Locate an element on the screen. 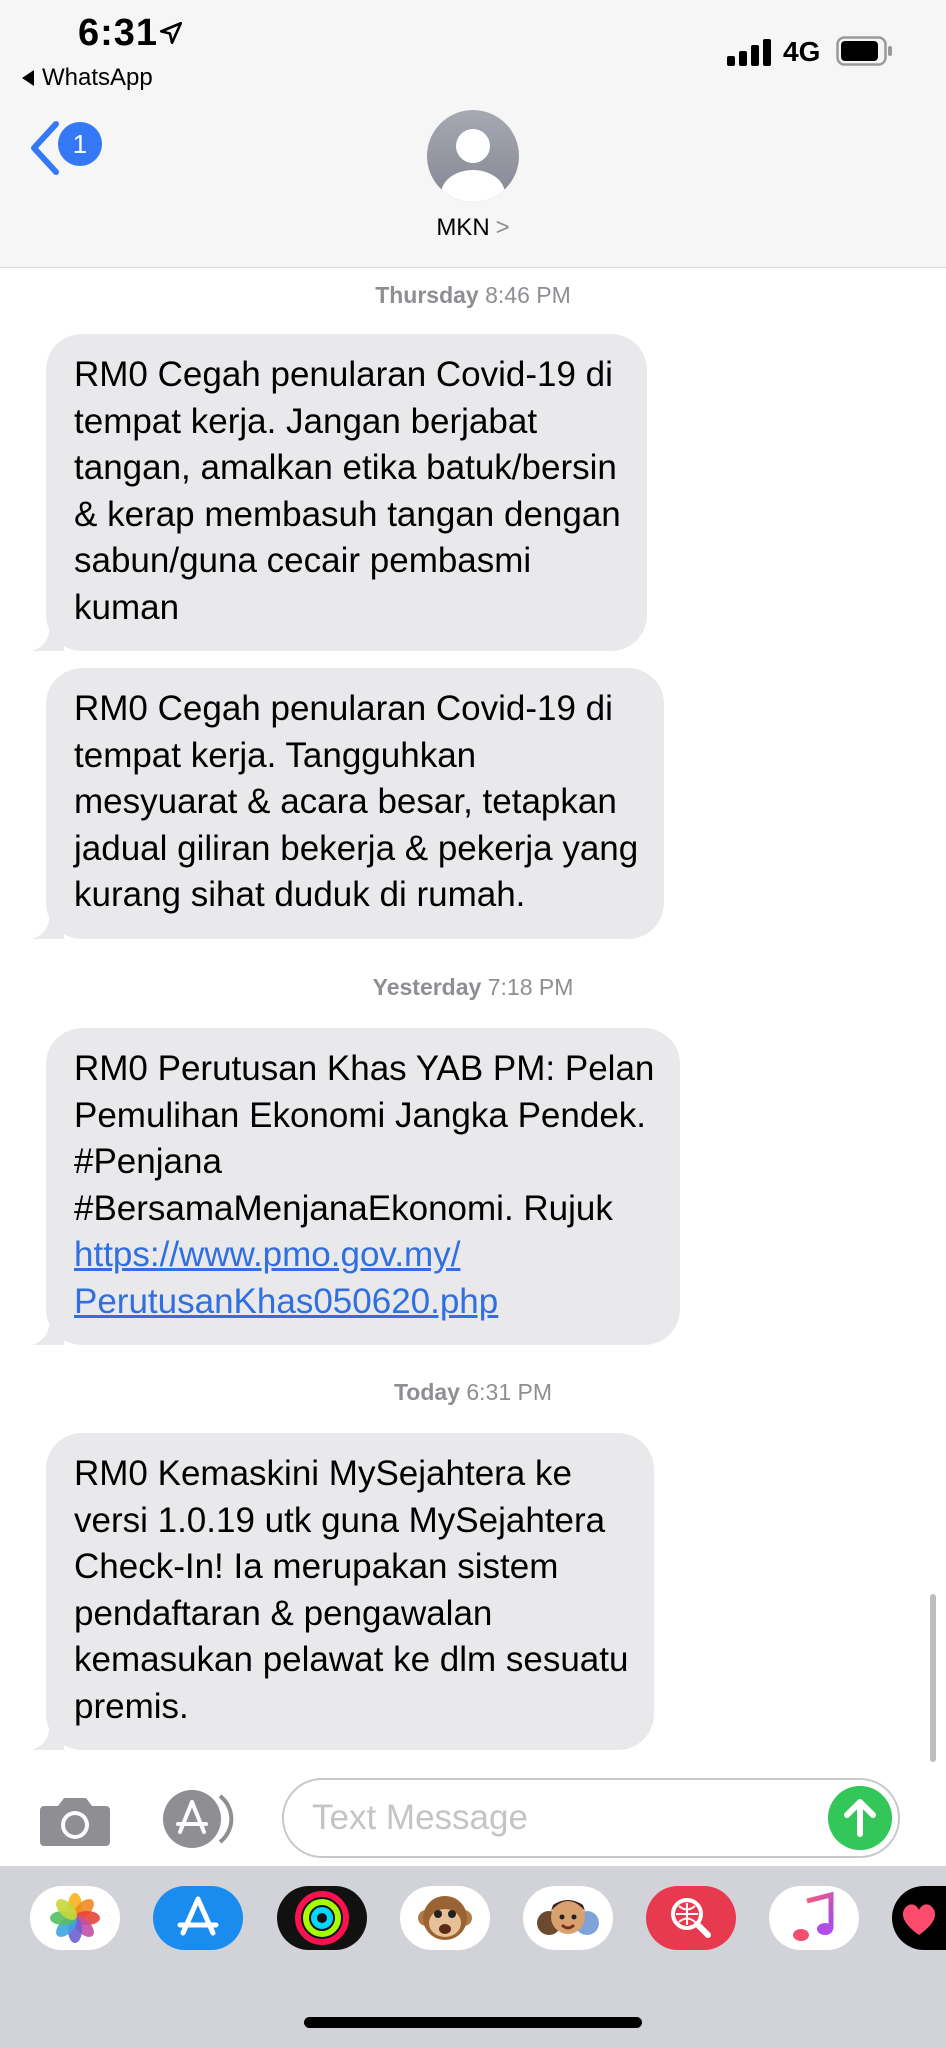 This screenshot has height=2048, width=946. message-link-line: PerutusanKhas050620.php is located at coordinates (364, 1302).